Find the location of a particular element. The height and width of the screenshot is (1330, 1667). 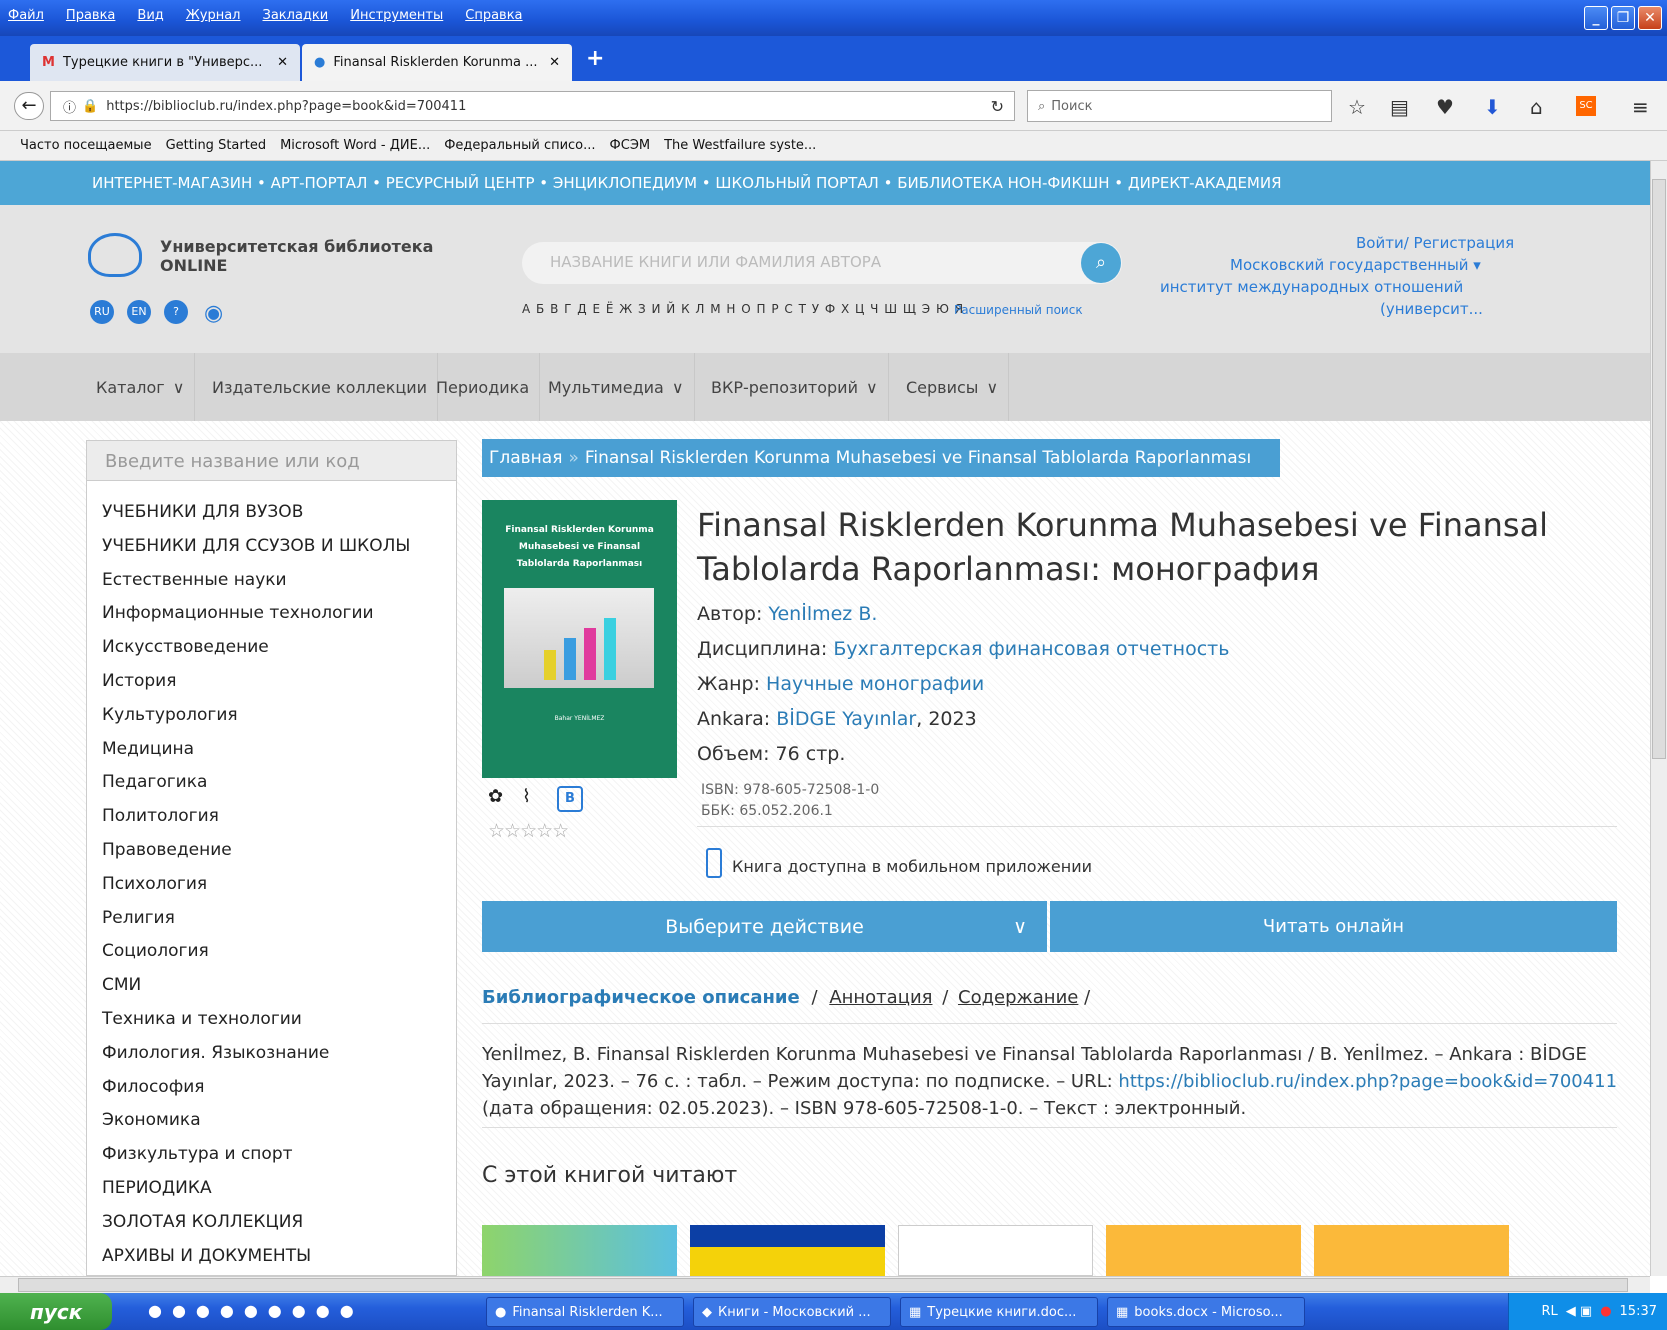

menu-file: Файл is located at coordinates (26, 15).